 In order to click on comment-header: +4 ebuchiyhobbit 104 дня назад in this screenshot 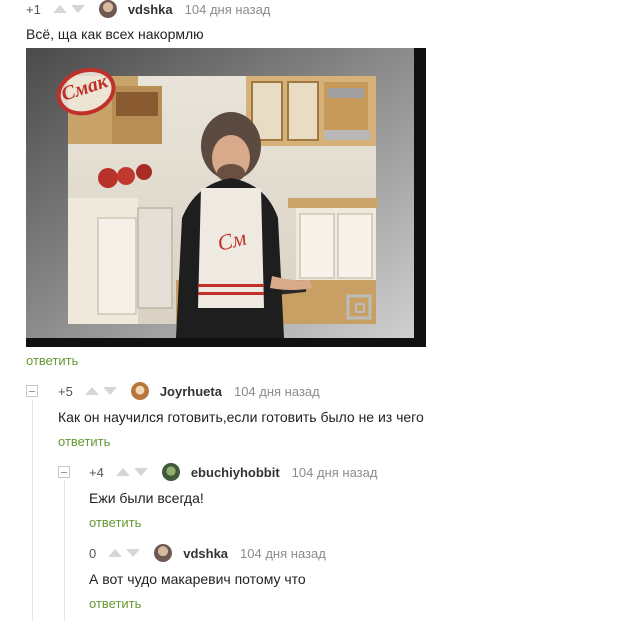, I will do `click(233, 472)`.